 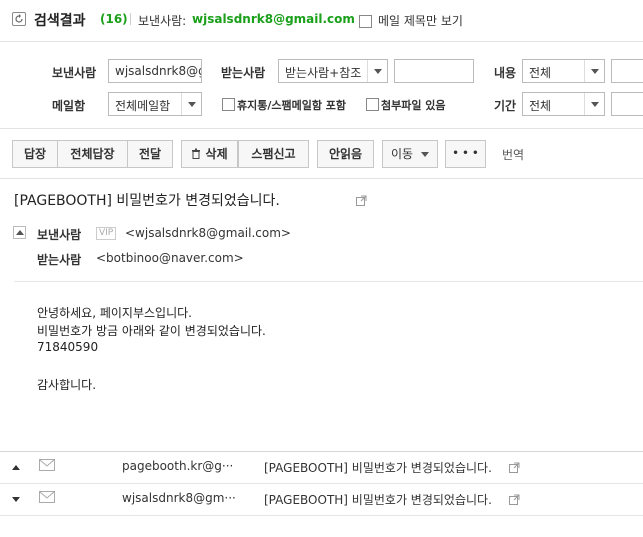 What do you see at coordinates (627, 71) in the screenshot?
I see `content-filter-input` at bounding box center [627, 71].